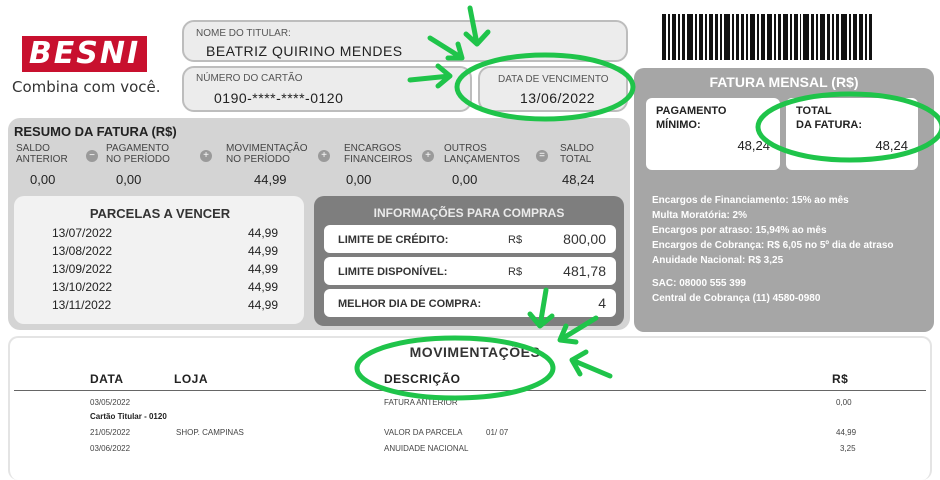 The width and height of the screenshot is (940, 480). Describe the element at coordinates (545, 87) in the screenshot. I see `due-date-highlight-circle` at that location.